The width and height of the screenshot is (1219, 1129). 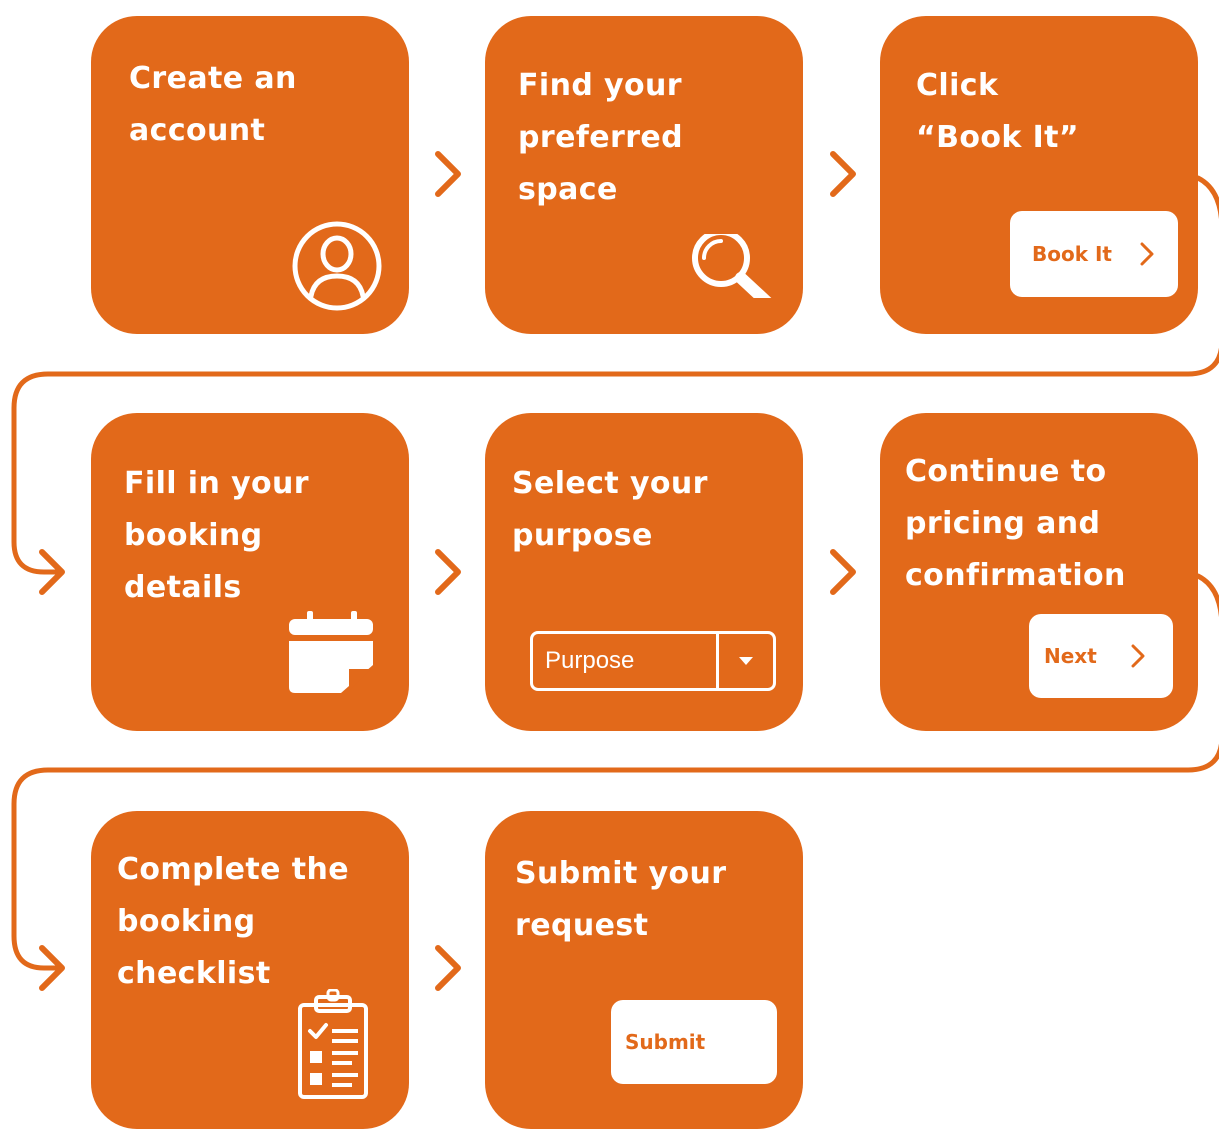 I want to click on book-it-button: Book It, so click(x=1094, y=254).